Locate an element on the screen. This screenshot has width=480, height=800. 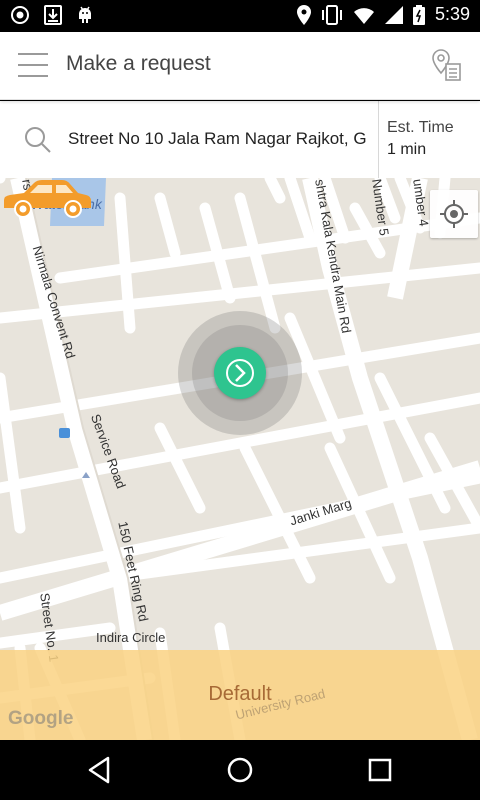
google-logo: Google is located at coordinates (41, 718).